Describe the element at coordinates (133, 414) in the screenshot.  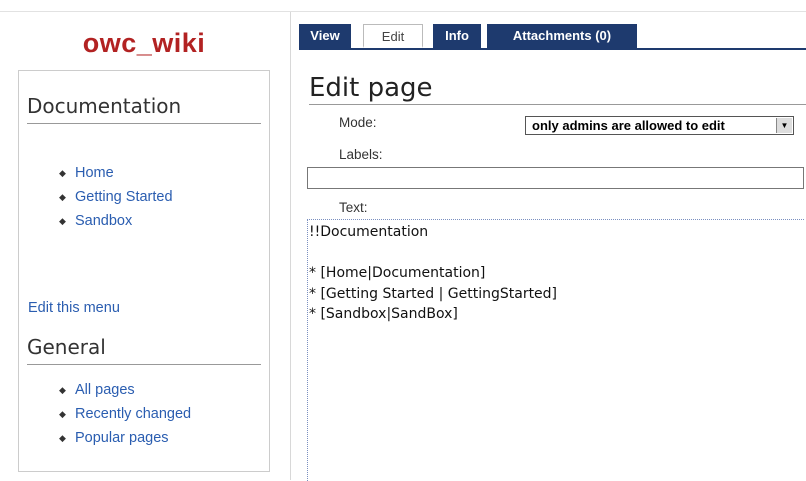
I see `sidebar-link-recently-changed: Recently changed` at that location.